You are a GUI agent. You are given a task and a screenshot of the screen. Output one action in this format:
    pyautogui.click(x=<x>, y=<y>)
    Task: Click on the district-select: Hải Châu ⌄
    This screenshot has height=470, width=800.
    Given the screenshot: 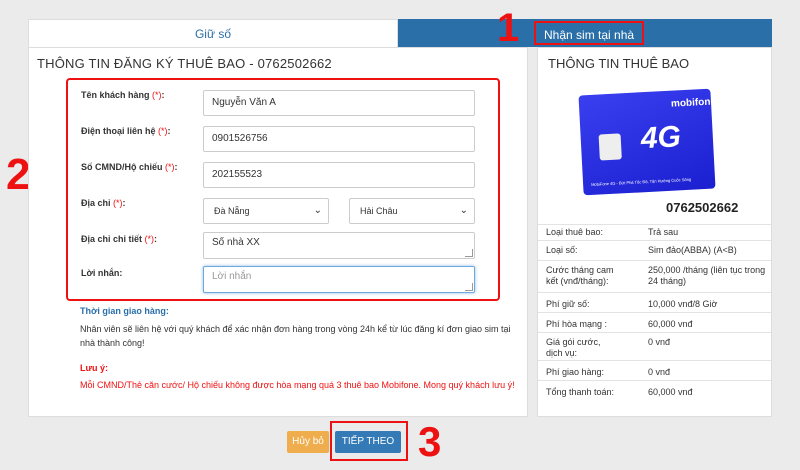 What is the action you would take?
    pyautogui.click(x=412, y=211)
    